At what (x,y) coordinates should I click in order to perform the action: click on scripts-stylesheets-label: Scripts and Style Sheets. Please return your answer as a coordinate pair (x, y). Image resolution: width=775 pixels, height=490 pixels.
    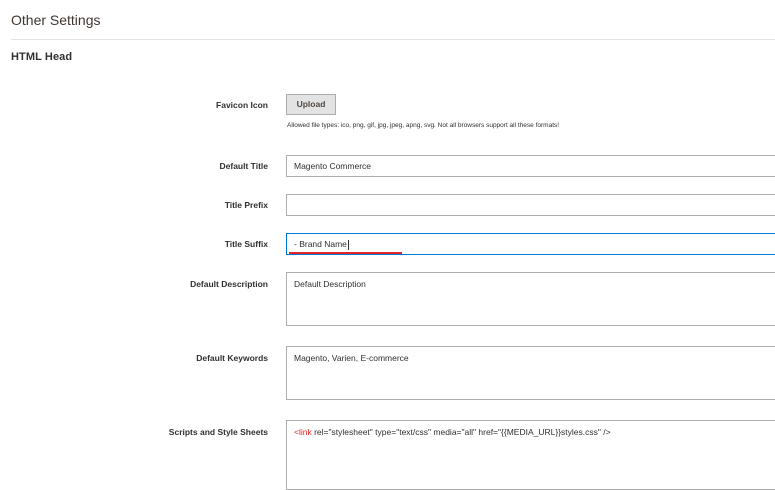
    Looking at the image, I should click on (218, 432).